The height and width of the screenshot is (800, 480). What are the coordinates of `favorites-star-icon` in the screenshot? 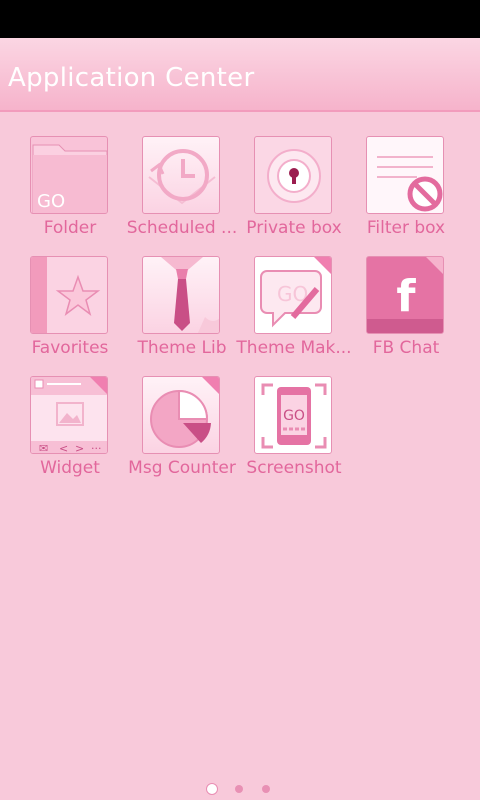 It's located at (69, 295).